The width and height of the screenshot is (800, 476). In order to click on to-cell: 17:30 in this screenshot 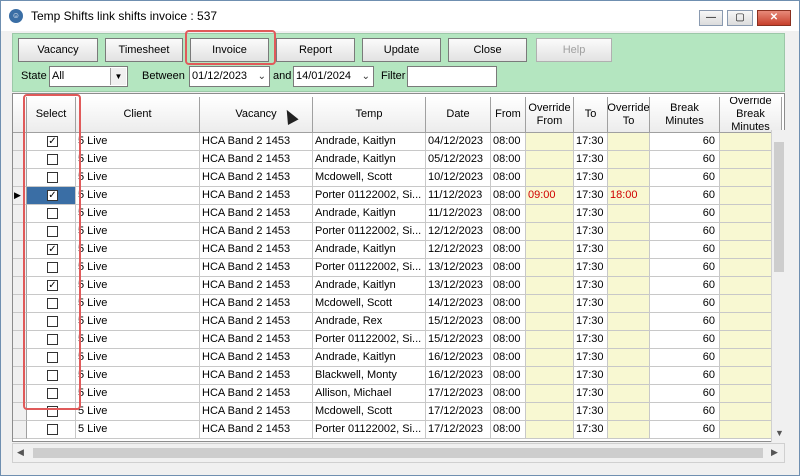, I will do `click(591, 358)`.